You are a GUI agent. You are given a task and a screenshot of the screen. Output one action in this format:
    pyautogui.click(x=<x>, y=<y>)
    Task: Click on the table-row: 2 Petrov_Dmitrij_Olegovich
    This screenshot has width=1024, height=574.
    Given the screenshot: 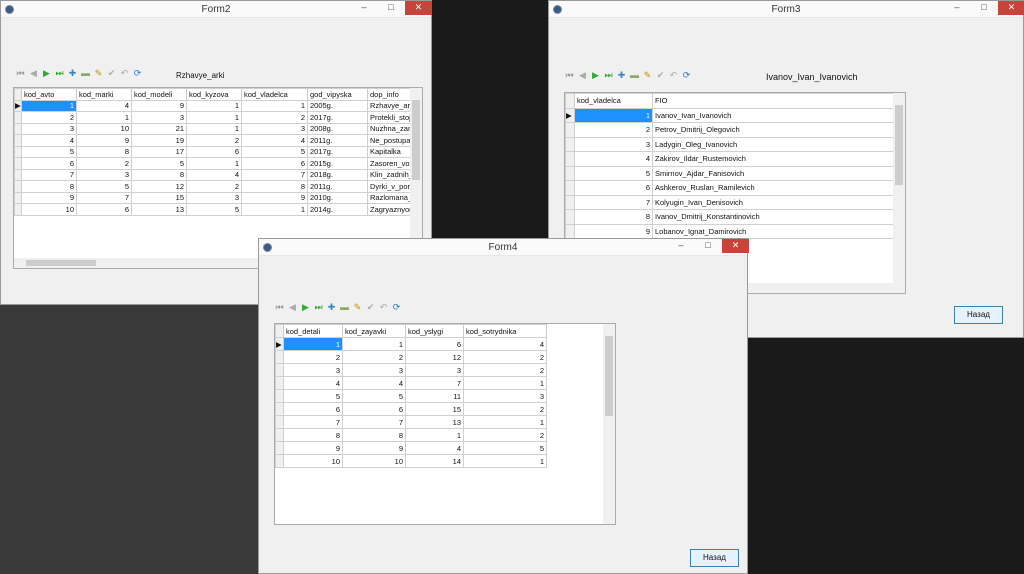 What is the action you would take?
    pyautogui.click(x=730, y=130)
    